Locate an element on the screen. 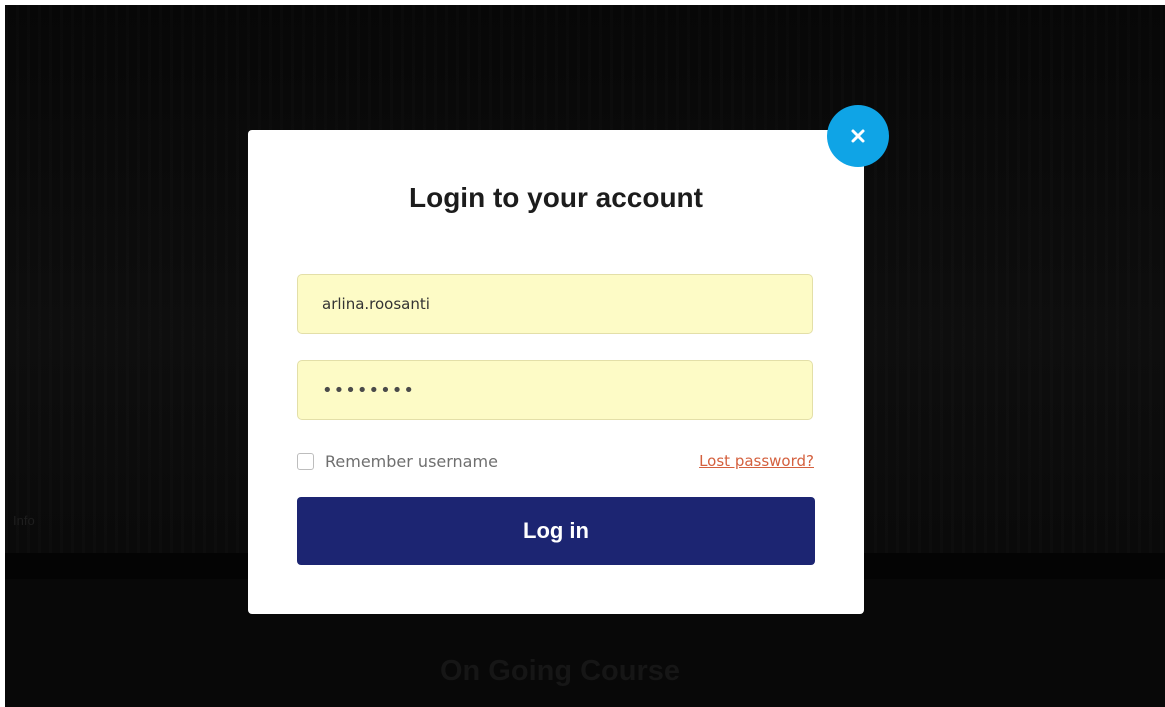  remember-username: Remember username is located at coordinates (397, 461).